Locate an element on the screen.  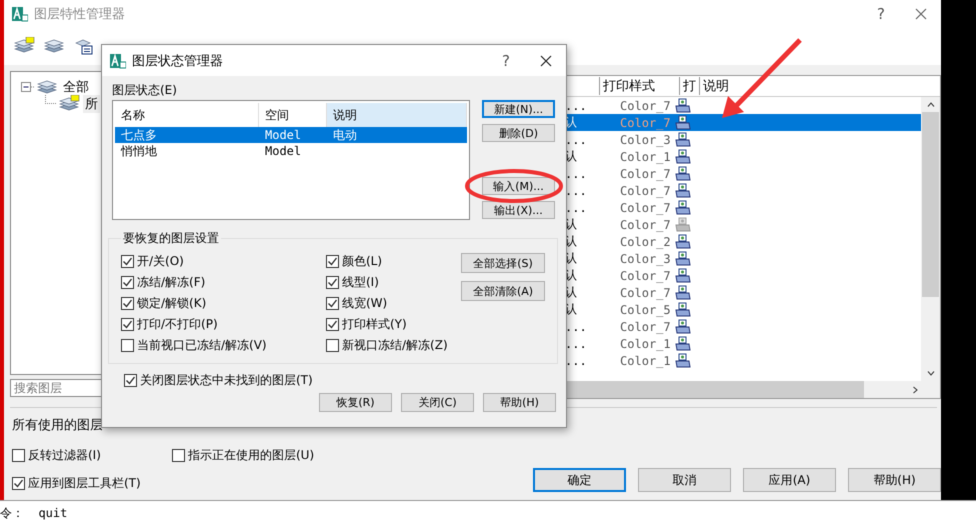
checkbox-label: 关闭图层状态中未找到的图层(T) is located at coordinates (226, 380).